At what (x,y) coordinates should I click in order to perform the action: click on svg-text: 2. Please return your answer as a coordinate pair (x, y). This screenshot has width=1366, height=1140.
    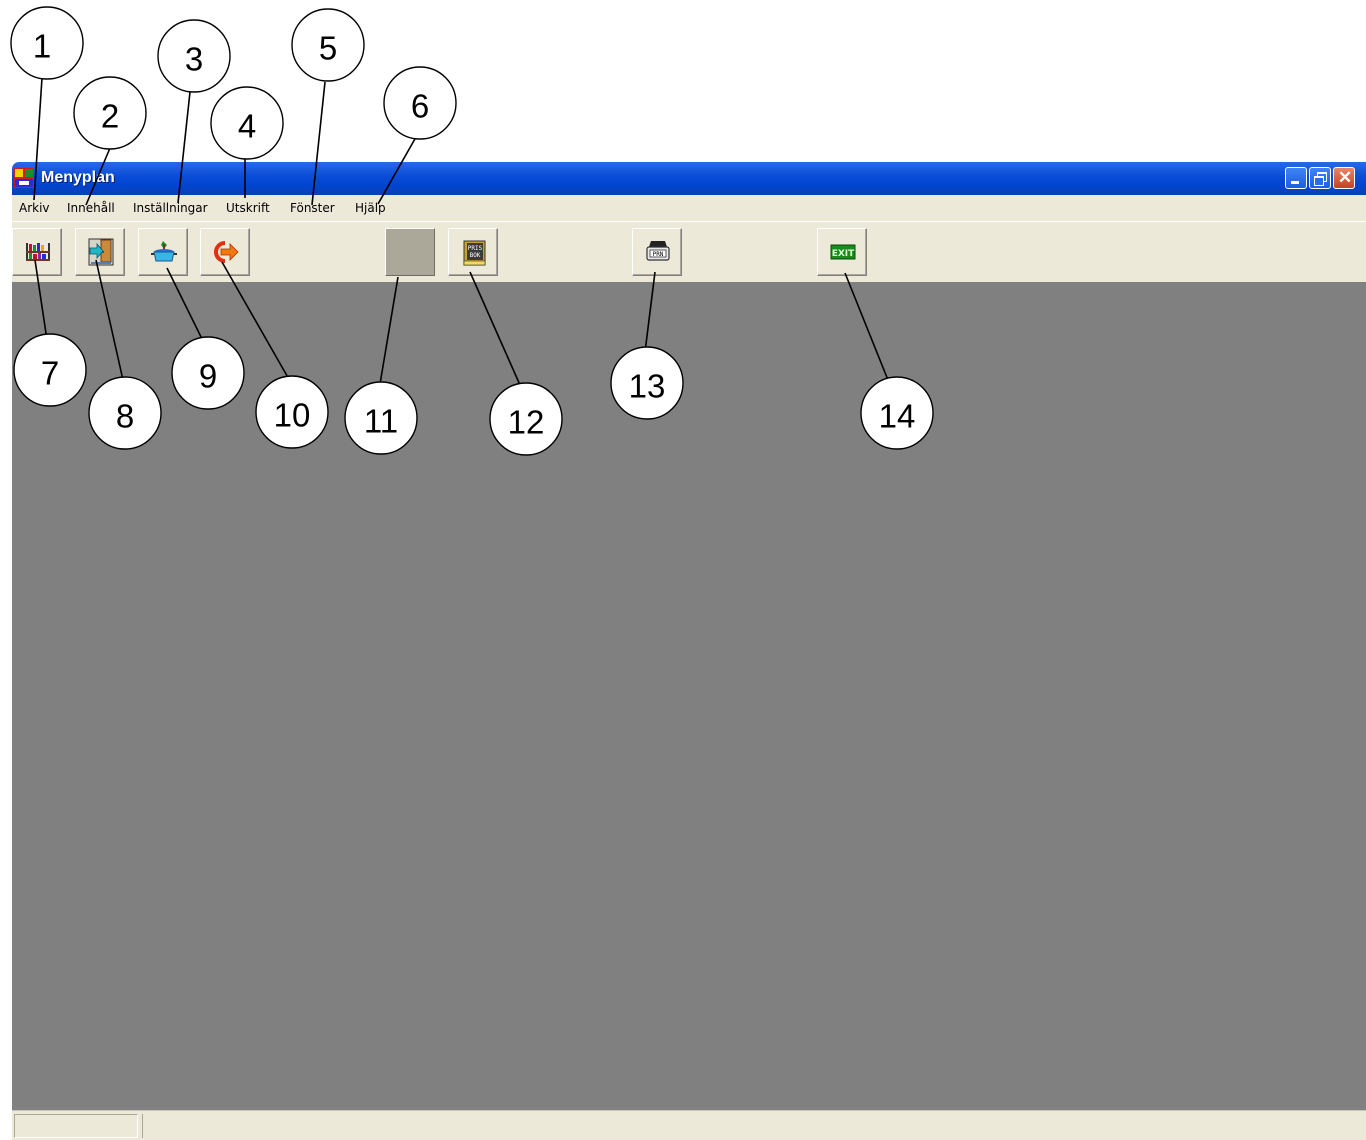
    Looking at the image, I should click on (110, 116).